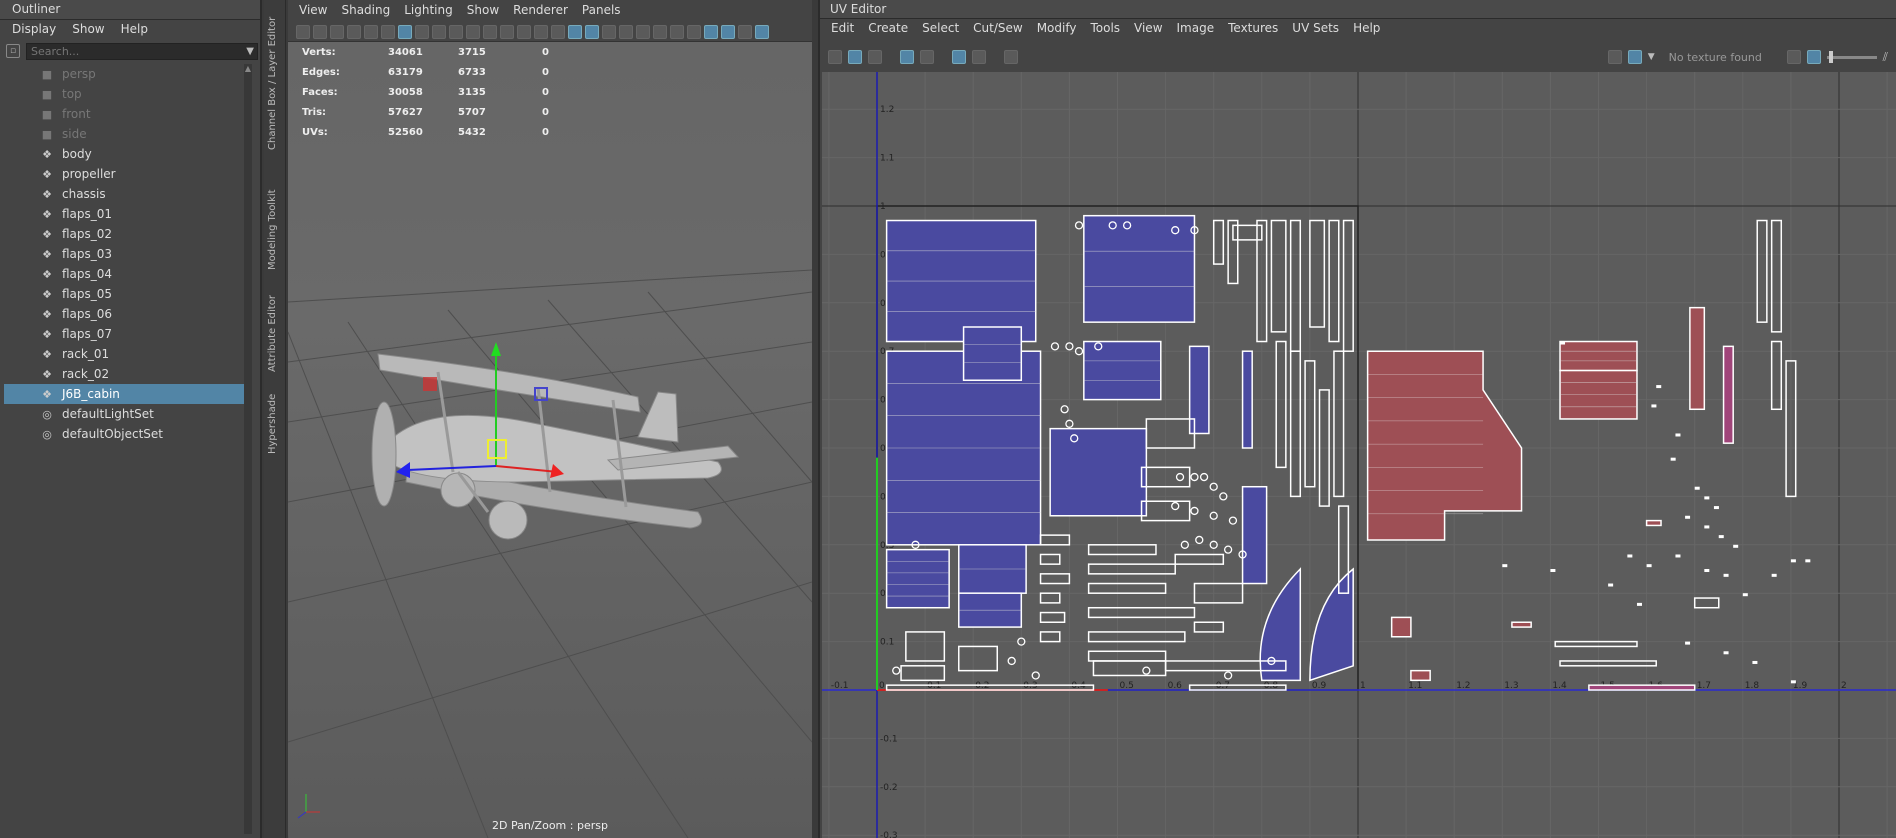 Image resolution: width=1896 pixels, height=838 pixels. What do you see at coordinates (126, 314) in the screenshot?
I see `outliner-item: ❖ flaps_06` at bounding box center [126, 314].